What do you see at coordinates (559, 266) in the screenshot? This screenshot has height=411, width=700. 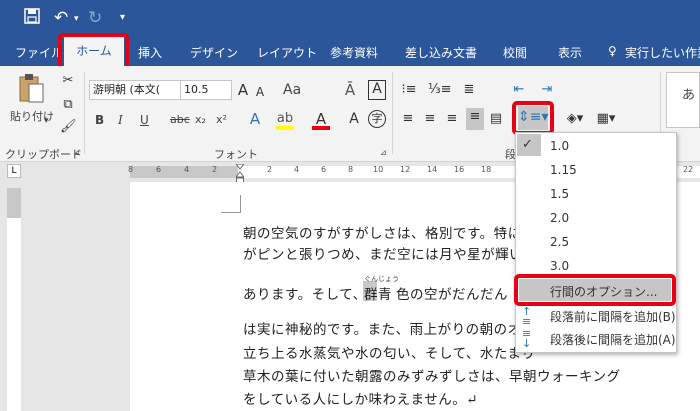 I see `menu-item-3-0: 3.0` at bounding box center [559, 266].